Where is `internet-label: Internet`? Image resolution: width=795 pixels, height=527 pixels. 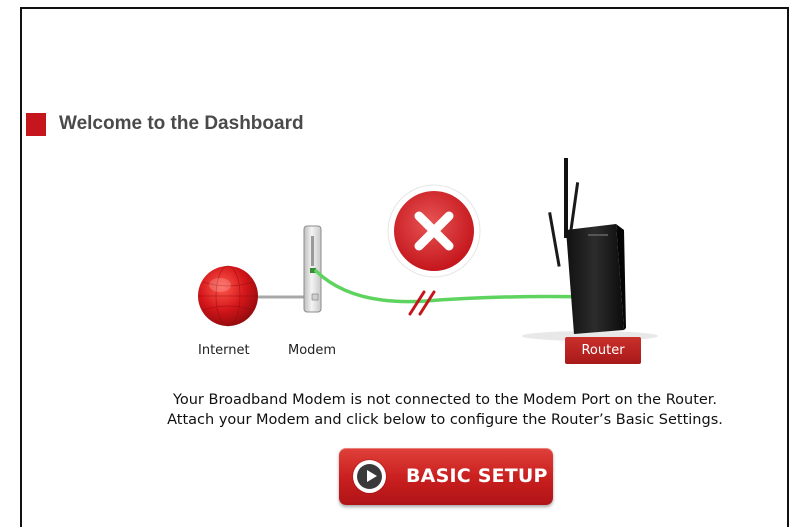
internet-label: Internet is located at coordinates (224, 350).